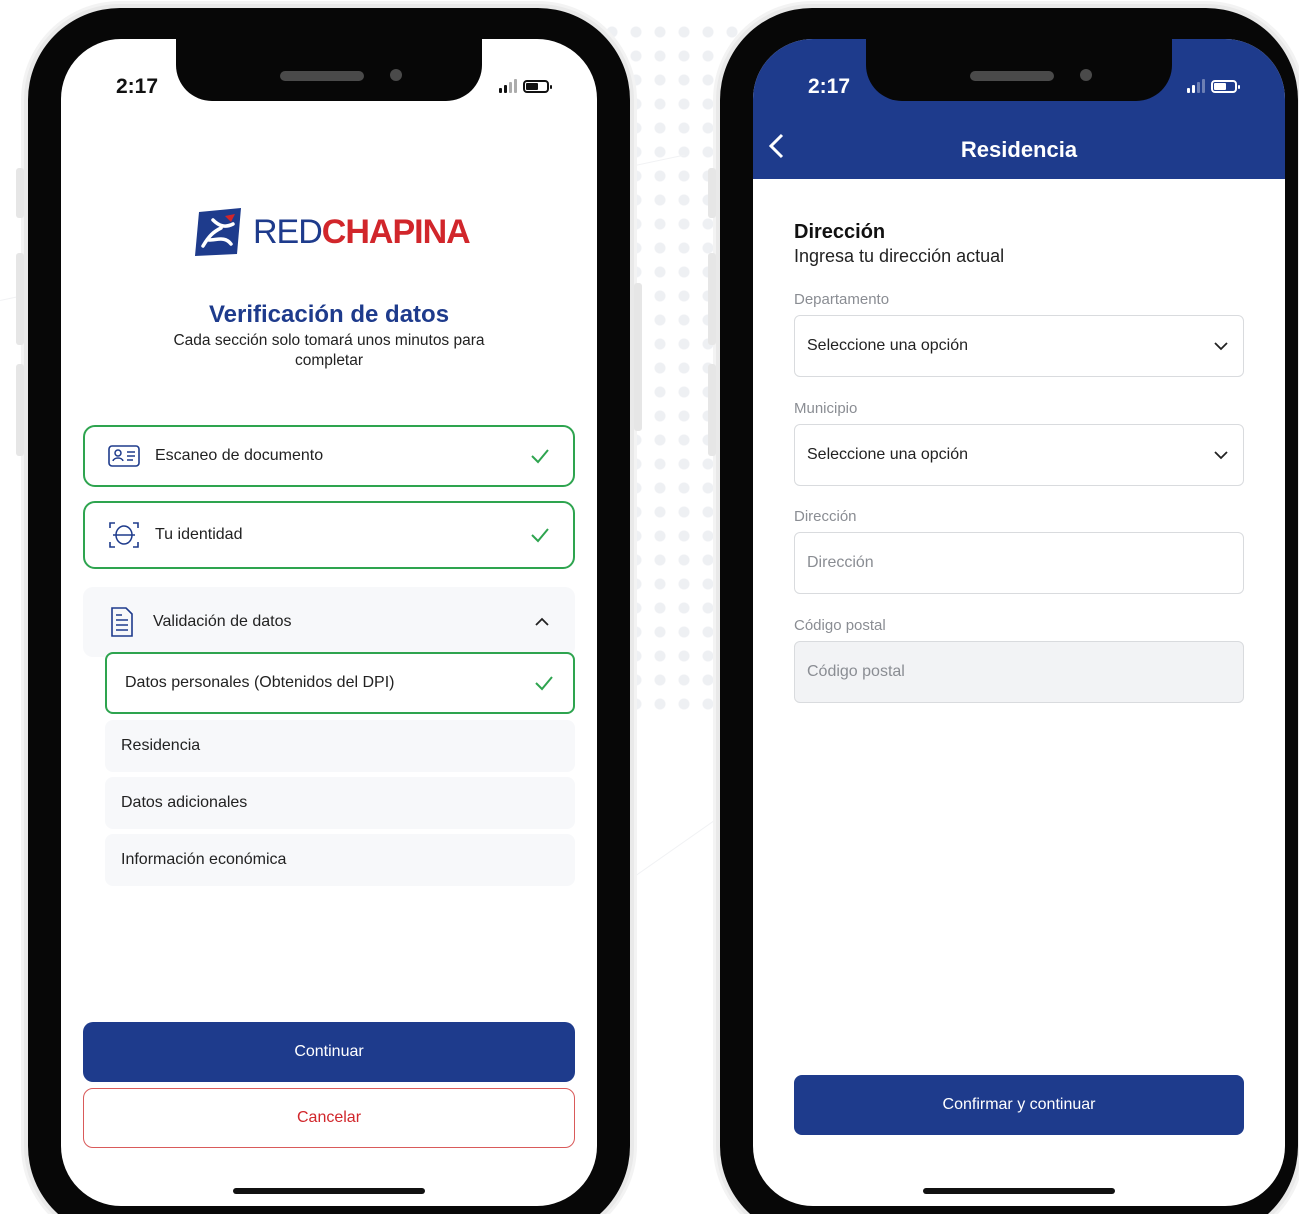 The height and width of the screenshot is (1214, 1299). What do you see at coordinates (184, 802) in the screenshot?
I see `substep-label: Datos adicionales` at bounding box center [184, 802].